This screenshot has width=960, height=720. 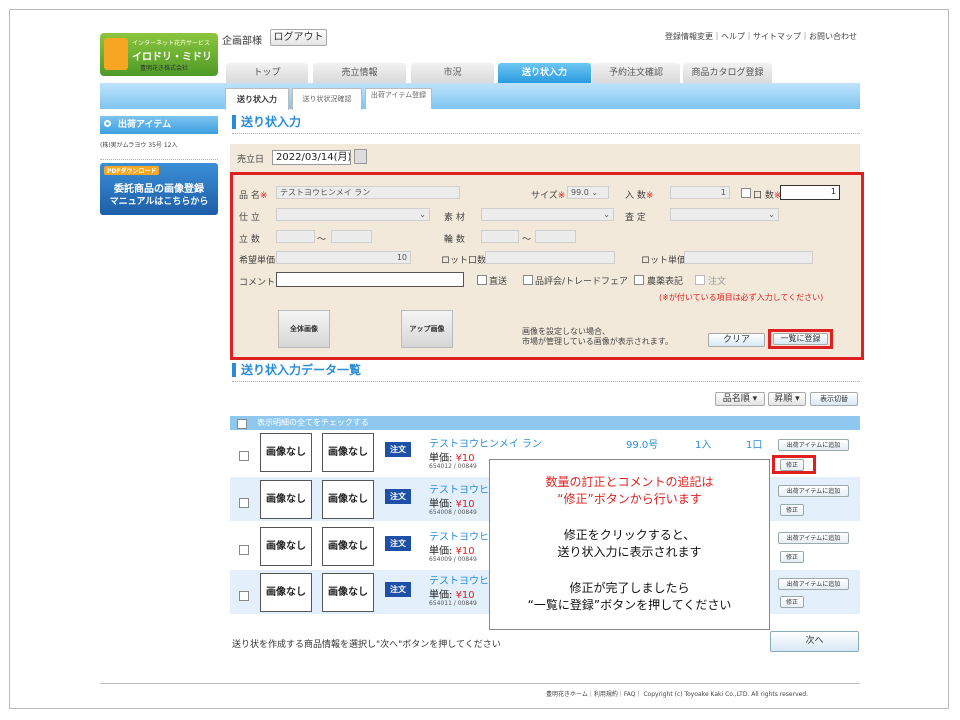 What do you see at coordinates (717, 282) in the screenshot?
I see `chumon-label: 注文` at bounding box center [717, 282].